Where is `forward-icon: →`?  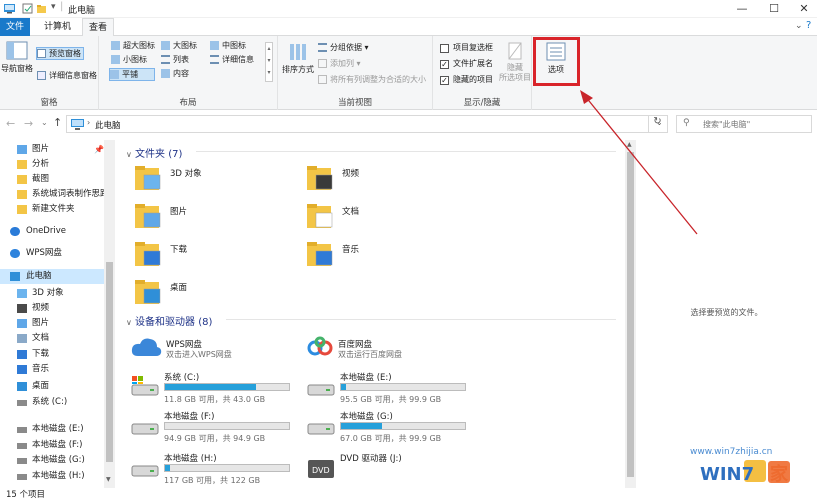 forward-icon: → is located at coordinates (28, 123).